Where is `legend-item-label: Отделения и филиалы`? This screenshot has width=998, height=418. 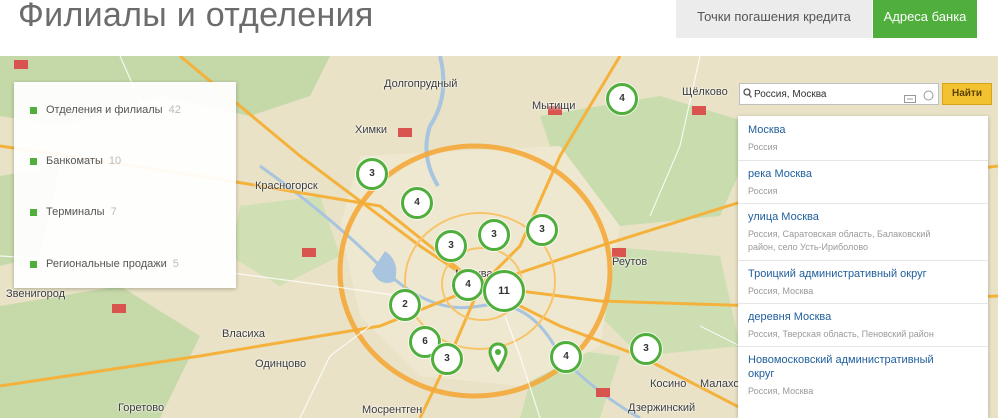 legend-item-label: Отделения и филиалы is located at coordinates (104, 110).